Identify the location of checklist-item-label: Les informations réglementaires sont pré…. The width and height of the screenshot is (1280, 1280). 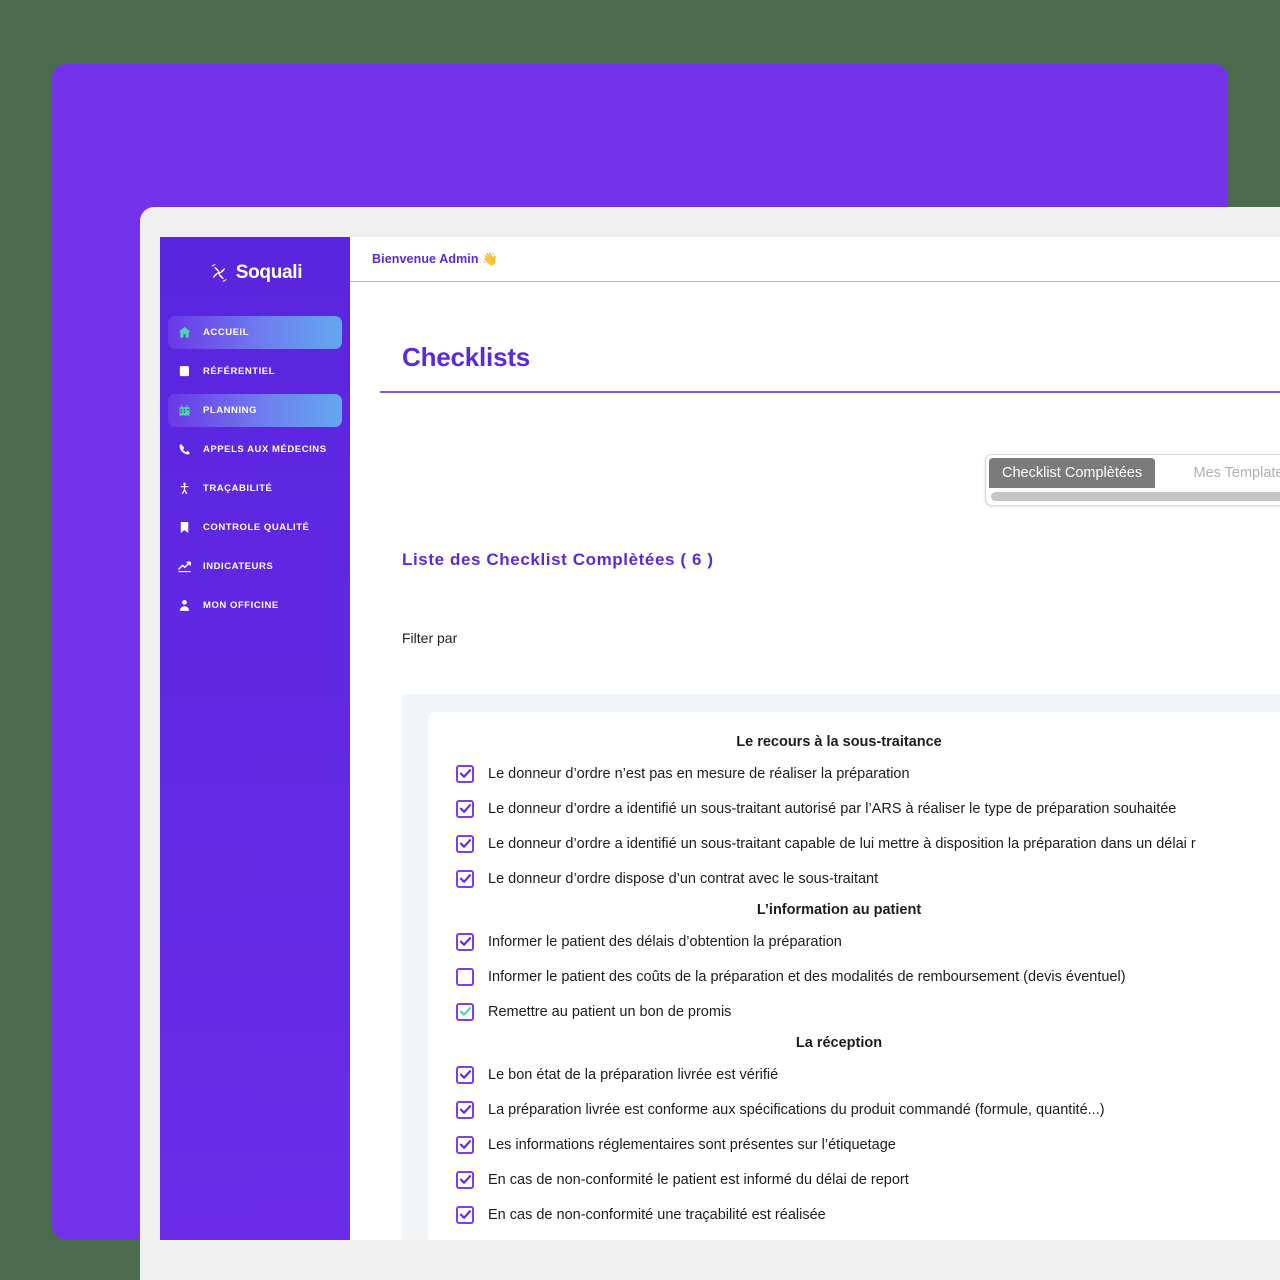
(692, 1144).